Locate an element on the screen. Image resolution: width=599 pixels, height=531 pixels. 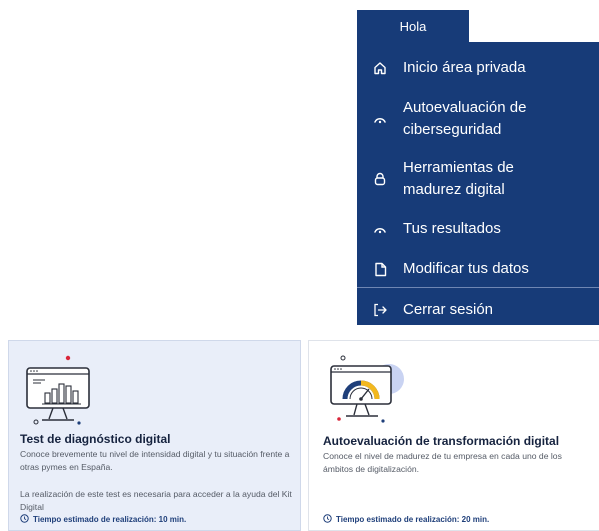
menu-item-label: Herramientas de madurez digital is located at coordinates (458, 178).